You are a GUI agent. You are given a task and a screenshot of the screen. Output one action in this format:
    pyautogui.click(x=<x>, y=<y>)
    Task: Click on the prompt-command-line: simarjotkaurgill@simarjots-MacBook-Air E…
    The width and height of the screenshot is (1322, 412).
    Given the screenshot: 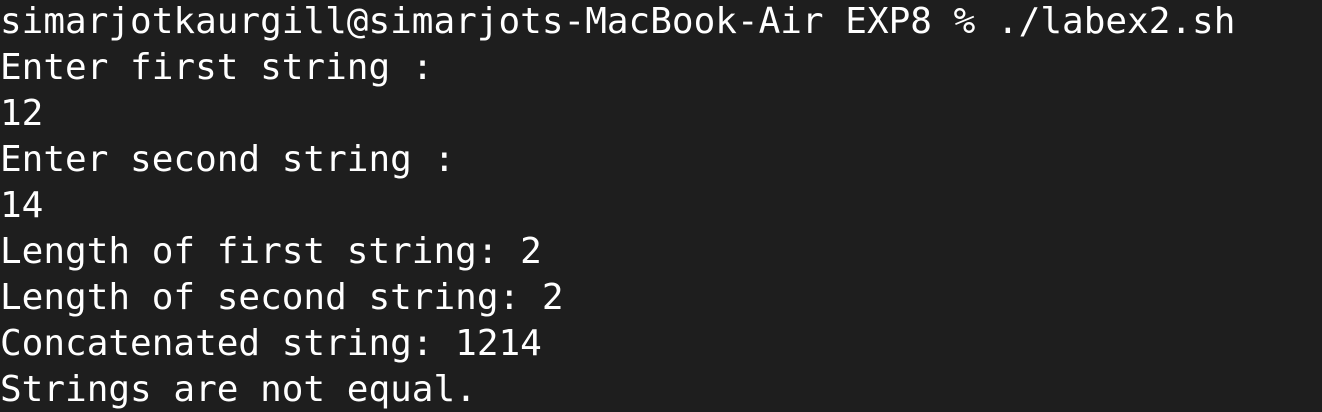 What is the action you would take?
    pyautogui.click(x=618, y=21)
    